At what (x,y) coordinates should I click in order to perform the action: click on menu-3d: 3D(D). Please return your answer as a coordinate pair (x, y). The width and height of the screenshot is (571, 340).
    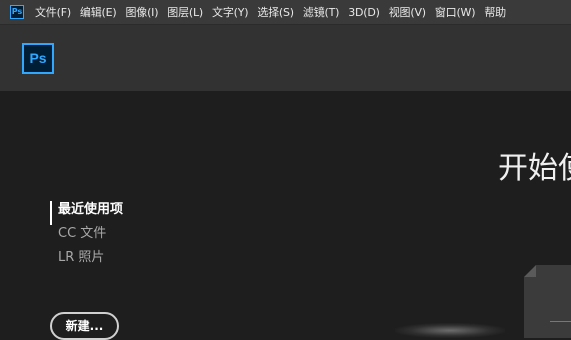
    Looking at the image, I should click on (364, 12).